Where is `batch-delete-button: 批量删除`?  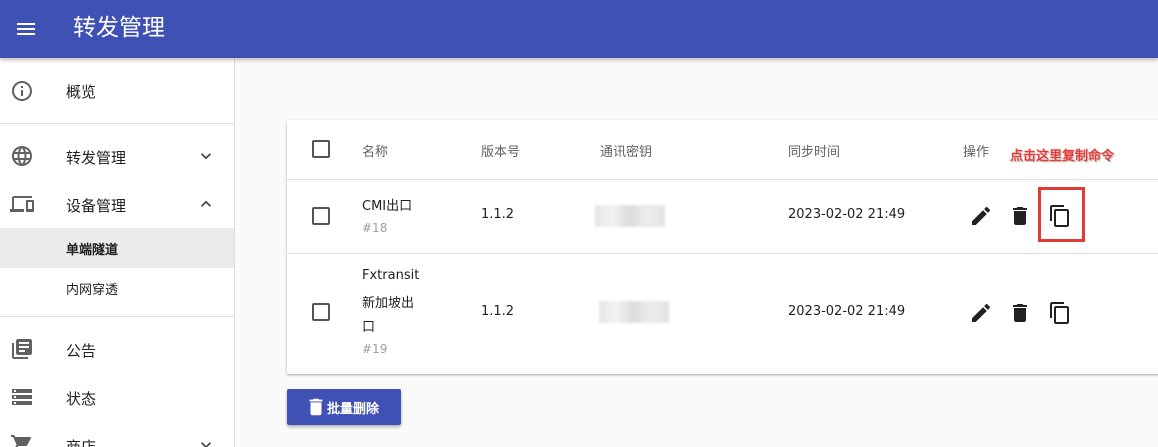 batch-delete-button: 批量删除 is located at coordinates (344, 407).